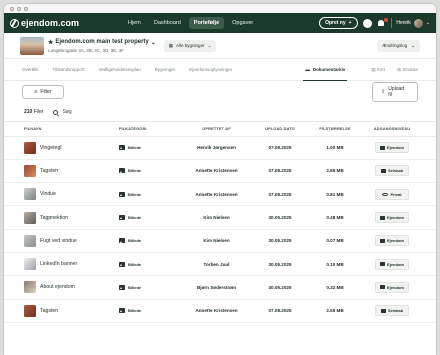  What do you see at coordinates (69, 69) in the screenshot?
I see `tab-tilstandsrapport: Tilstandsrapport` at bounding box center [69, 69].